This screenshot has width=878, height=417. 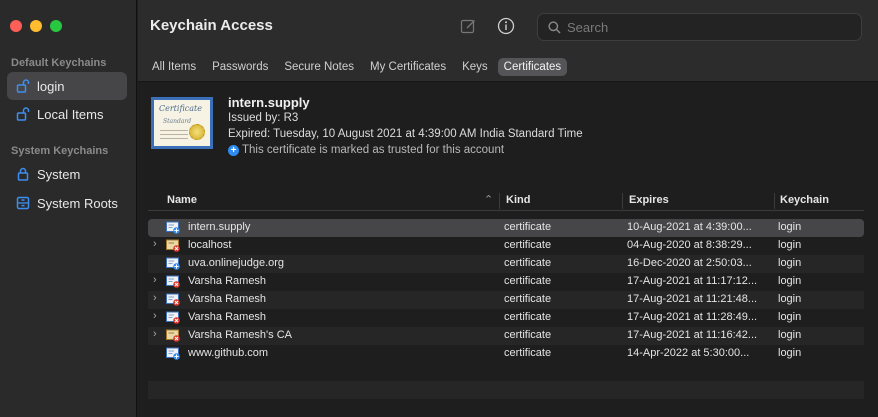 What do you see at coordinates (236, 263) in the screenshot?
I see `cell-name: uva.onlinejudge.org` at bounding box center [236, 263].